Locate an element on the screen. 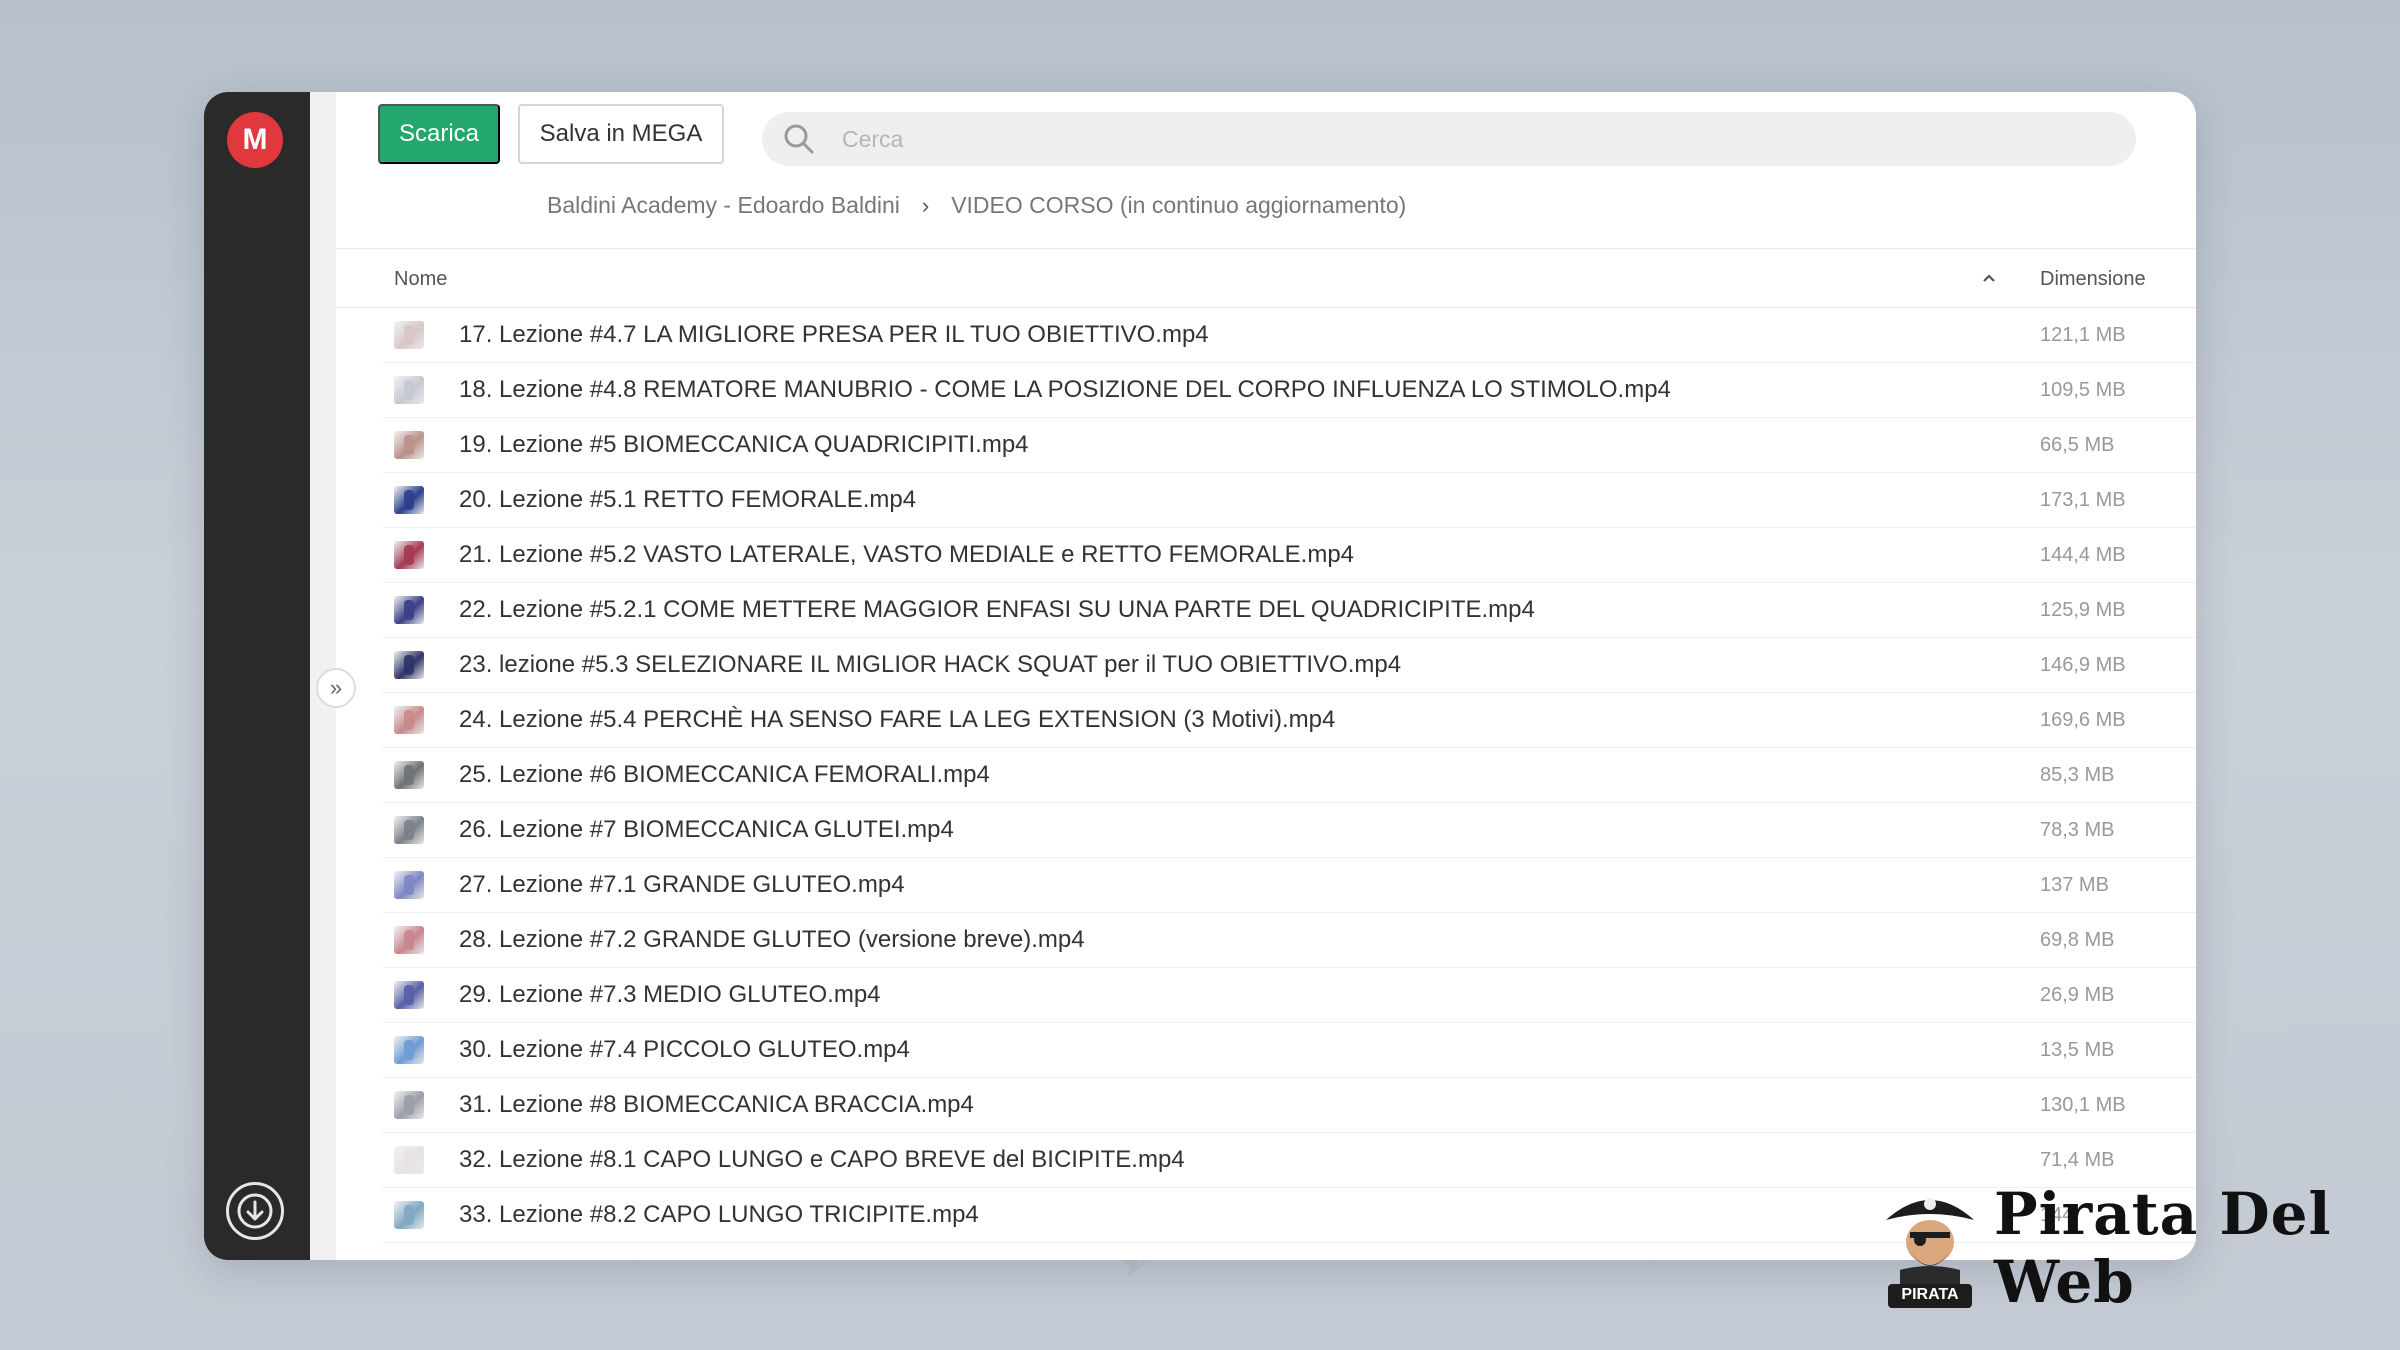 The height and width of the screenshot is (1350, 2400). file-name: 26. Lezione #7 BIOMECCANICA GLUTEI.mp4 is located at coordinates (706, 830).